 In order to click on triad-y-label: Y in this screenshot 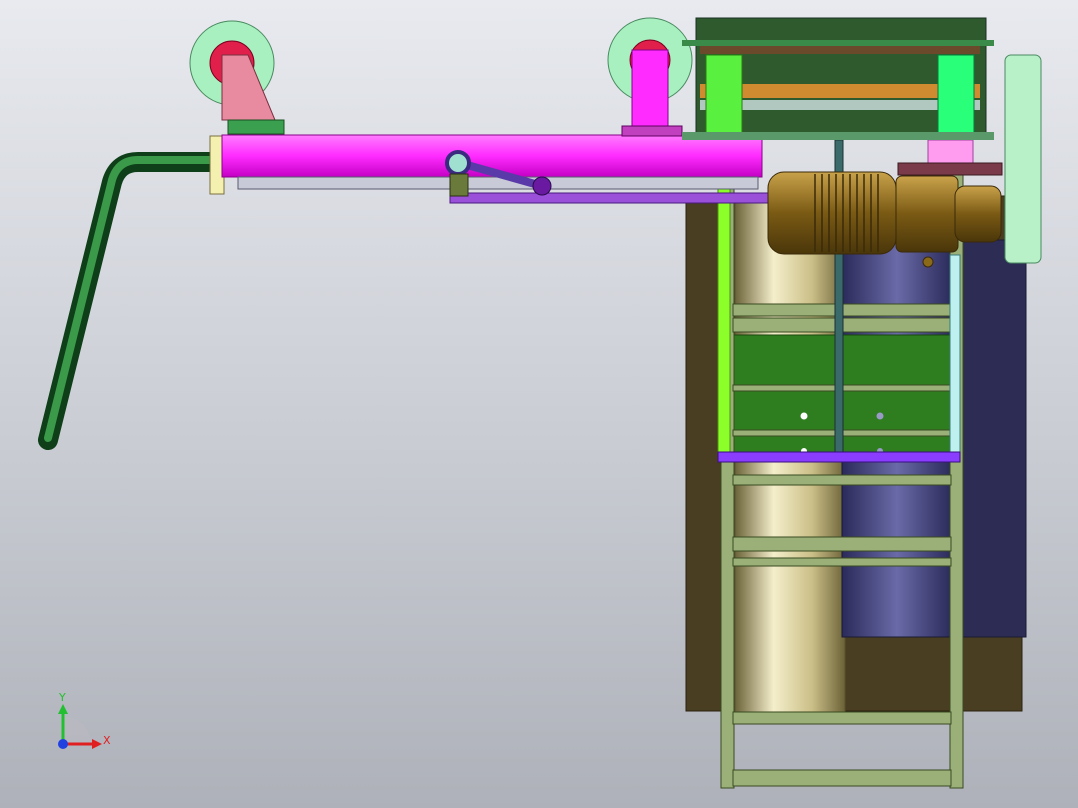, I will do `click(62, 697)`.